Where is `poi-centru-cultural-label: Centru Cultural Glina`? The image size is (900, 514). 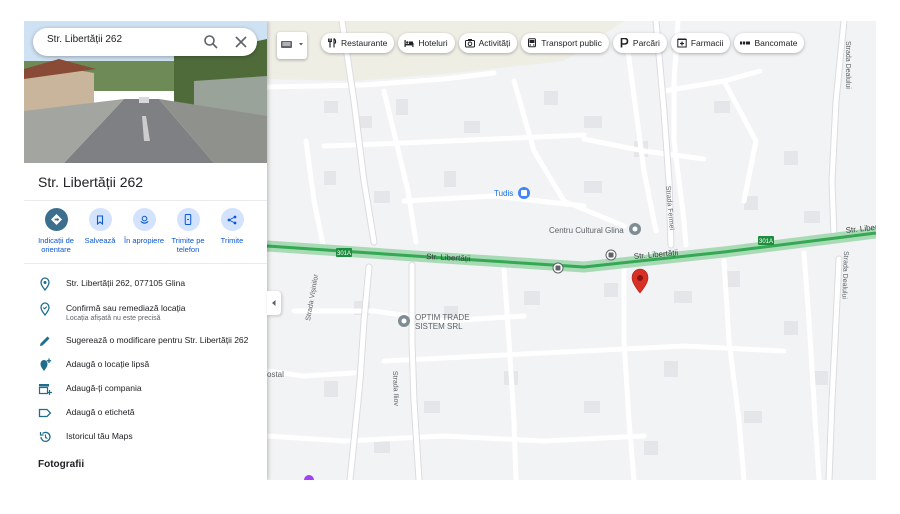
poi-centru-cultural-label: Centru Cultural Glina is located at coordinates (586, 230).